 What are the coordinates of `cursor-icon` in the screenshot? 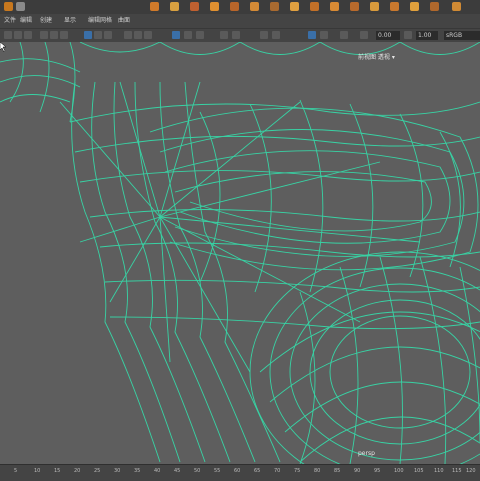 It's located at (3, 47).